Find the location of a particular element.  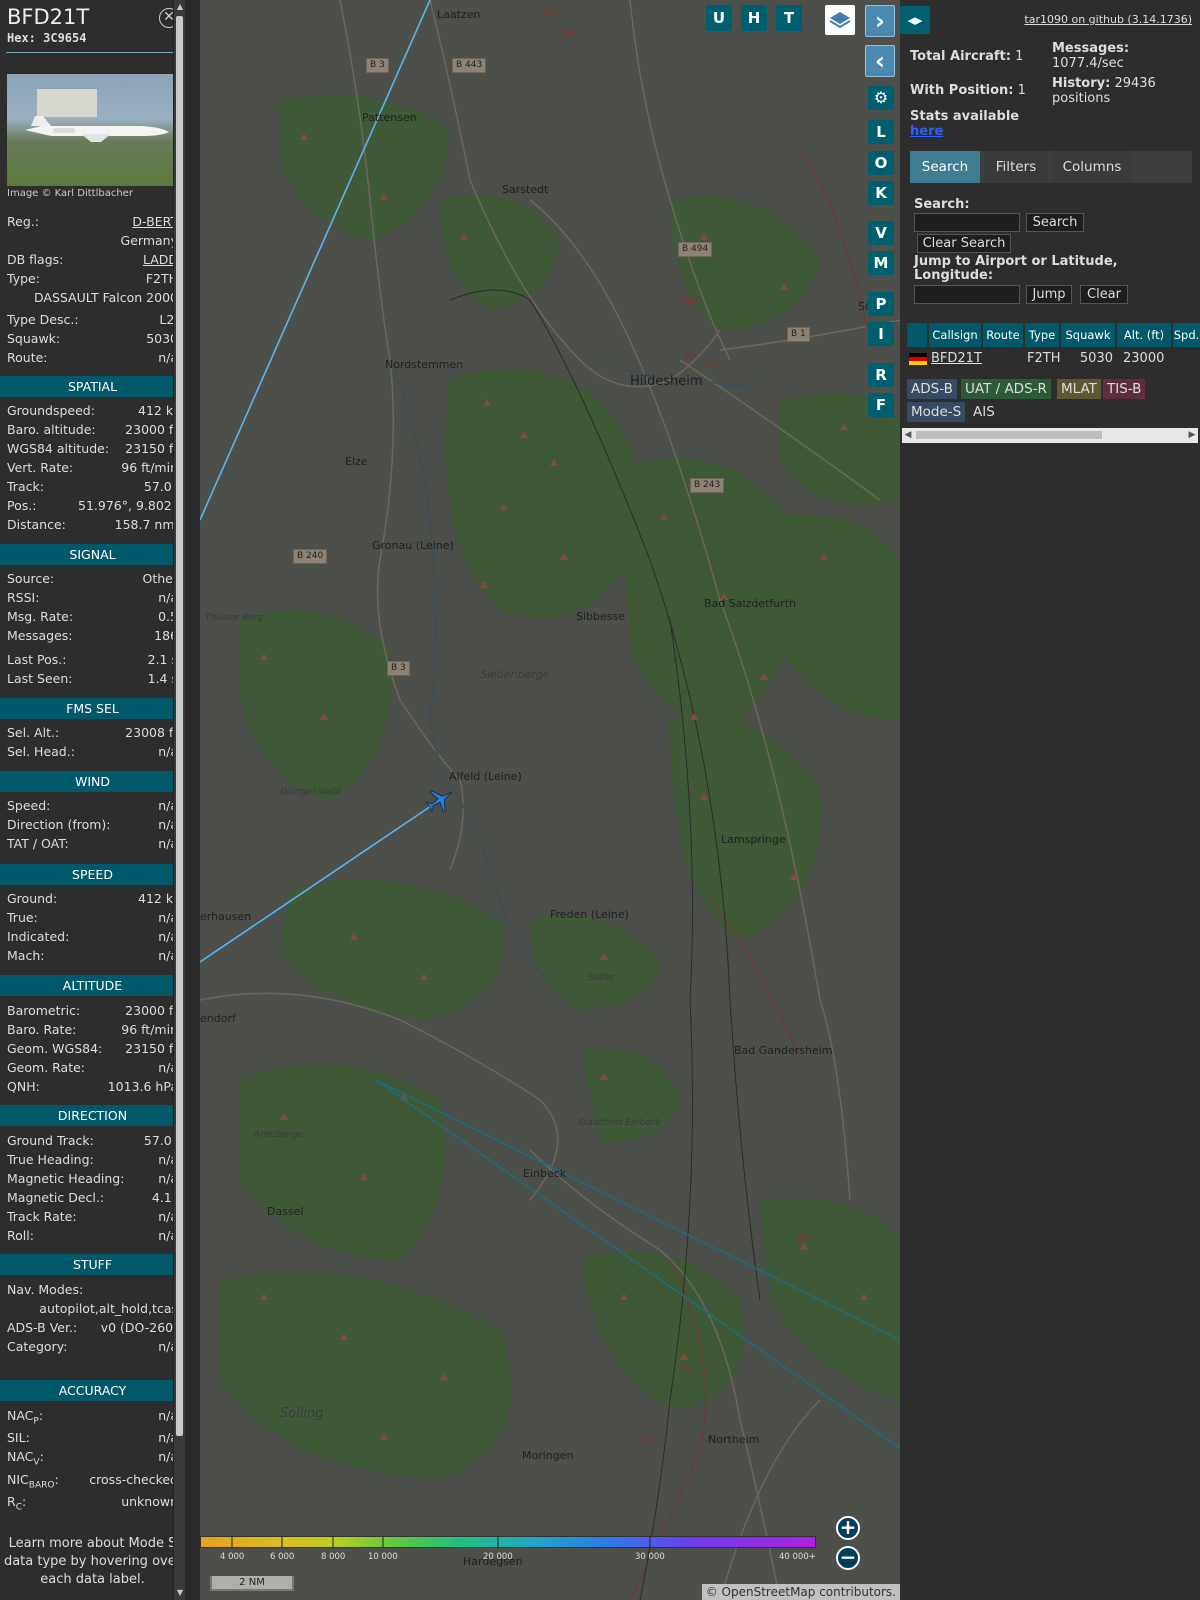

position-value: 51.976°, 9.802° is located at coordinates (128, 505).